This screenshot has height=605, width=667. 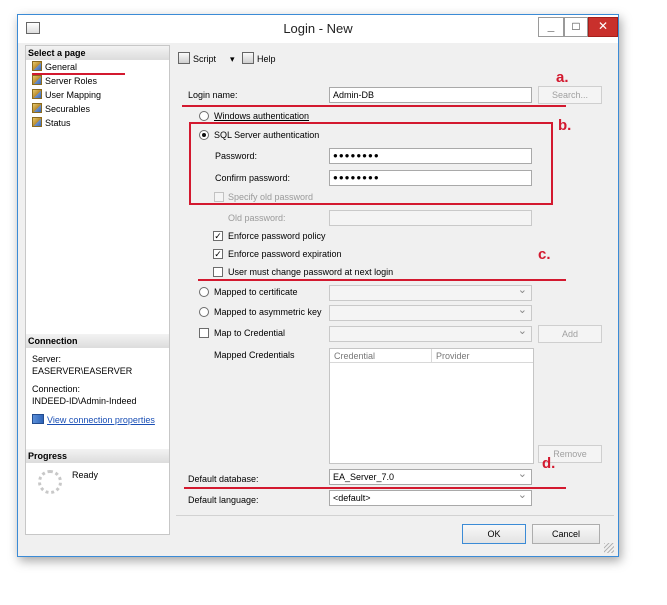 What do you see at coordinates (266, 59) in the screenshot?
I see `help-label: Help` at bounding box center [266, 59].